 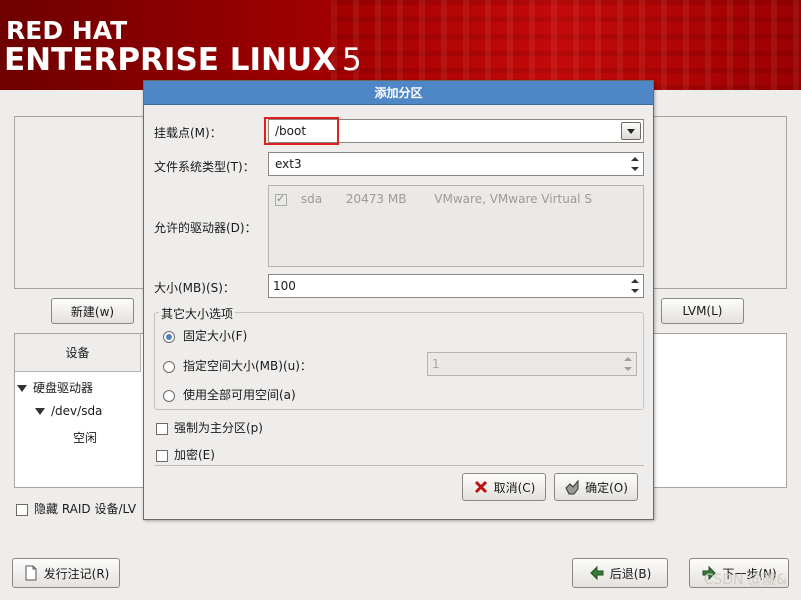 What do you see at coordinates (481, 487) in the screenshot?
I see `close-icon` at bounding box center [481, 487].